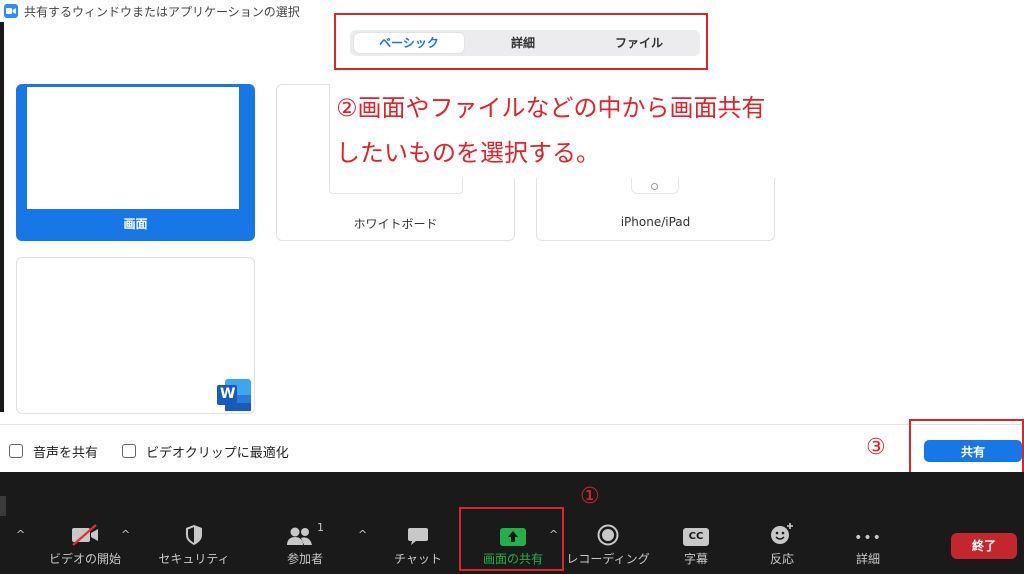 The image size is (1024, 574). I want to click on word-icon: W, so click(234, 395).